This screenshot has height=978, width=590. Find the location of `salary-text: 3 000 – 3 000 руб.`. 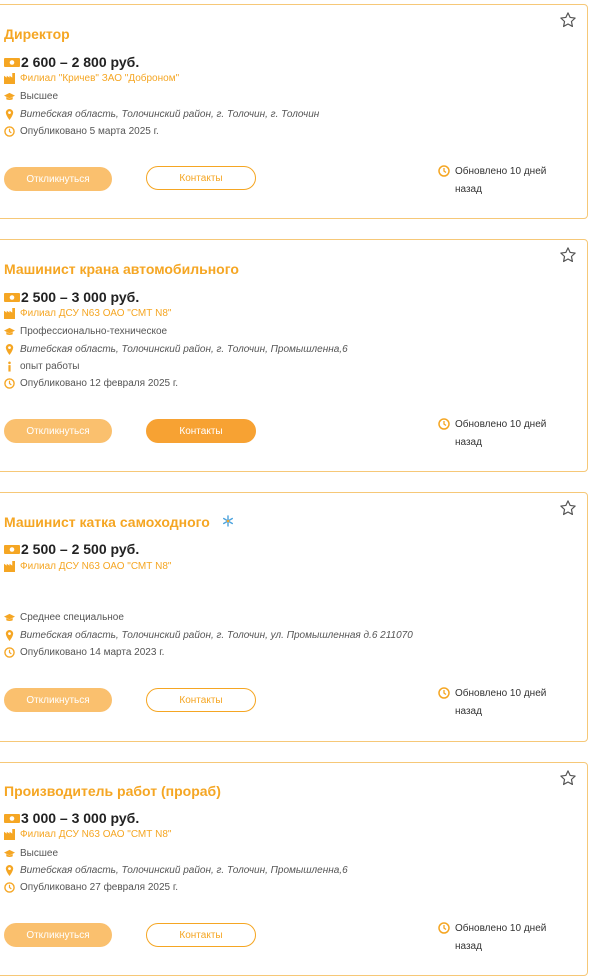

salary-text: 3 000 – 3 000 руб. is located at coordinates (80, 818).